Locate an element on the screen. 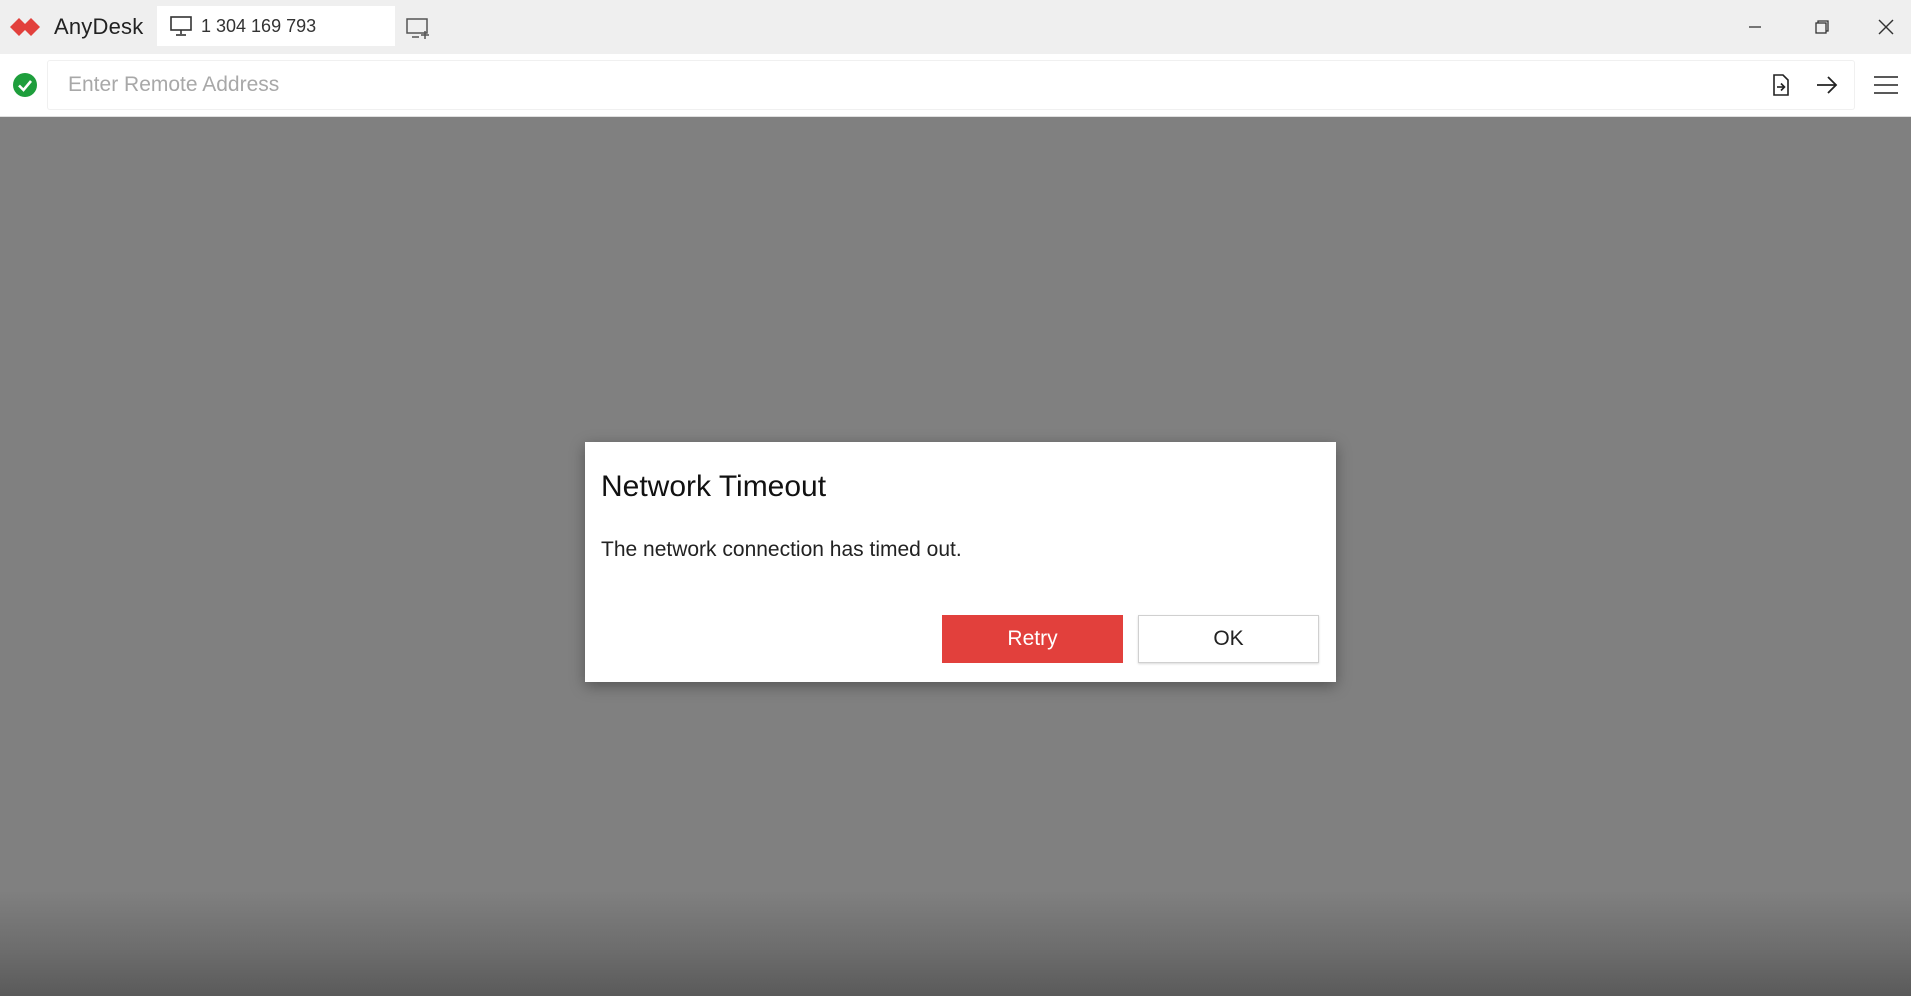  restore-icon is located at coordinates (1822, 27).